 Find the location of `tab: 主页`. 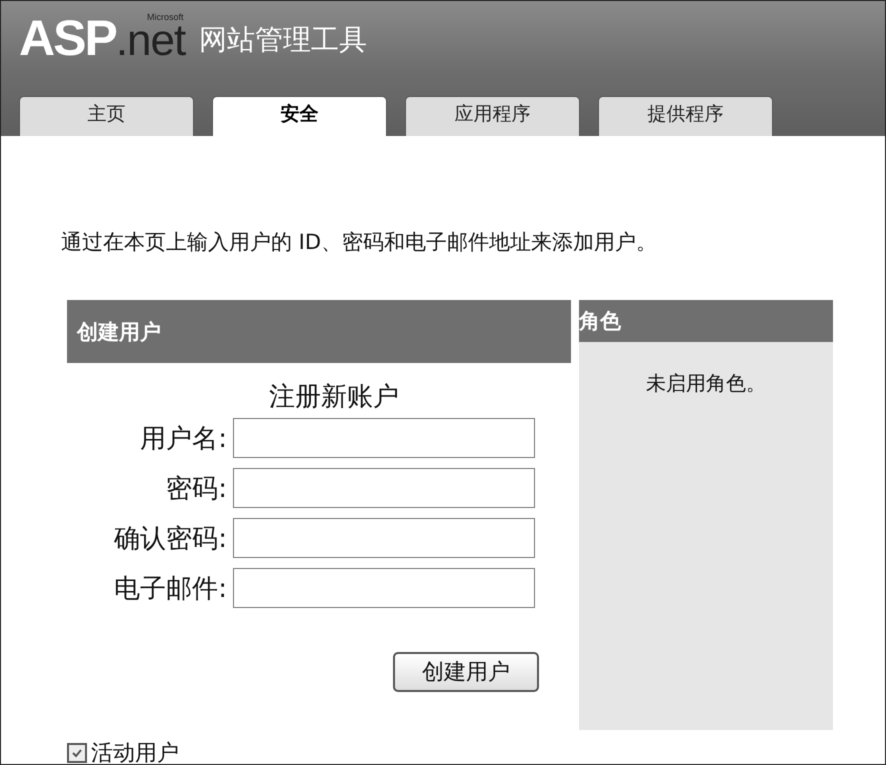

tab: 主页 is located at coordinates (106, 116).